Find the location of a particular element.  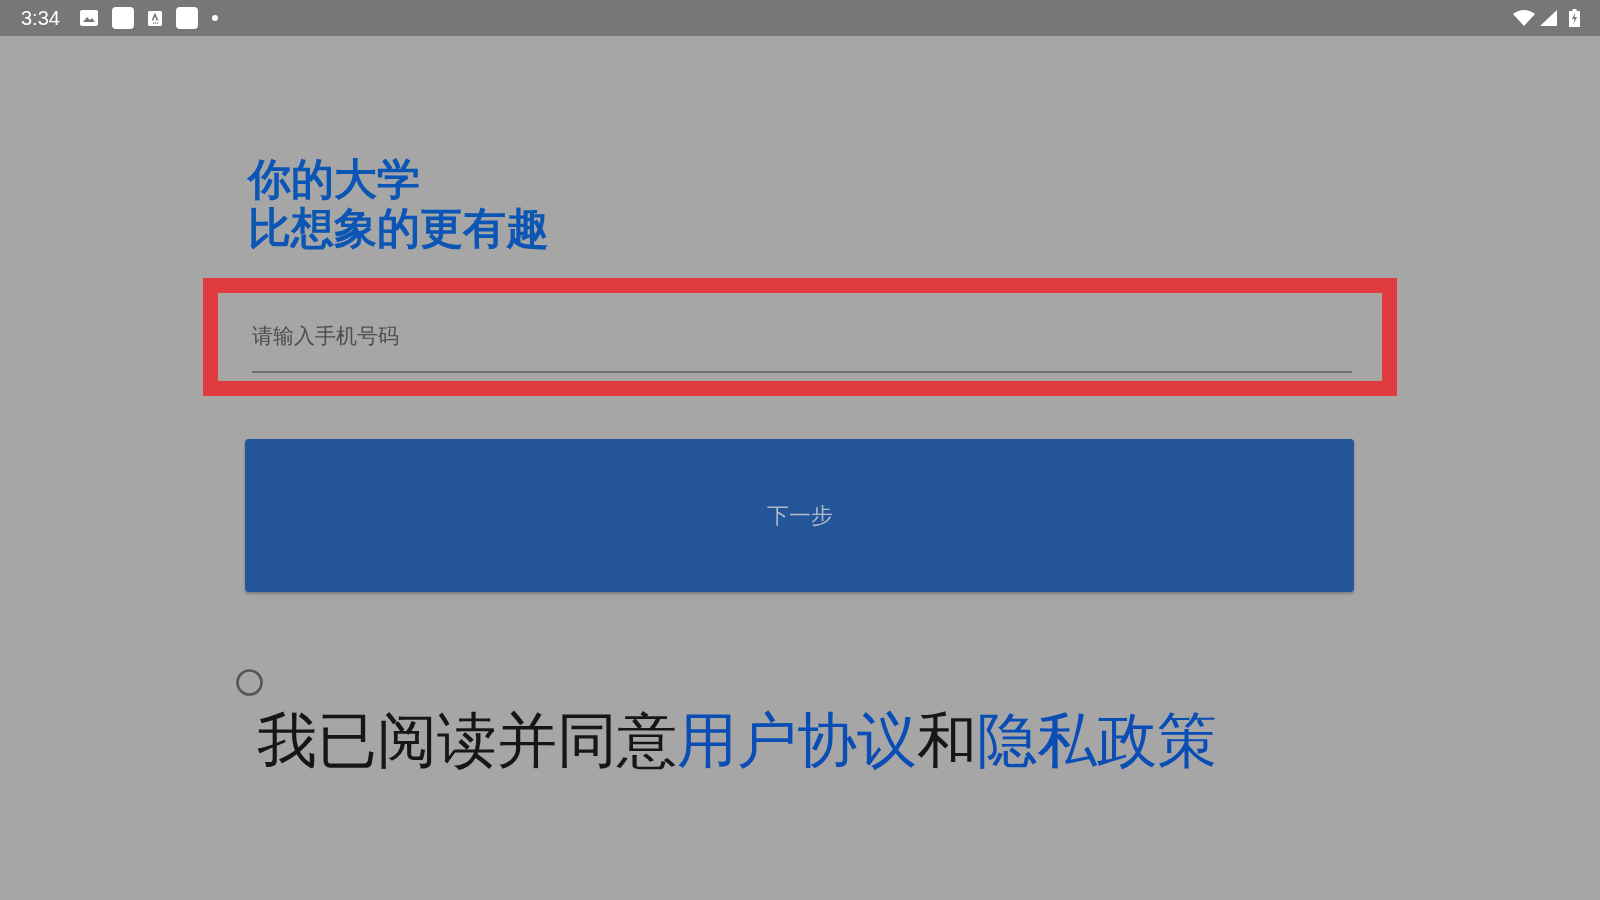

dot-icon is located at coordinates (214, 18).